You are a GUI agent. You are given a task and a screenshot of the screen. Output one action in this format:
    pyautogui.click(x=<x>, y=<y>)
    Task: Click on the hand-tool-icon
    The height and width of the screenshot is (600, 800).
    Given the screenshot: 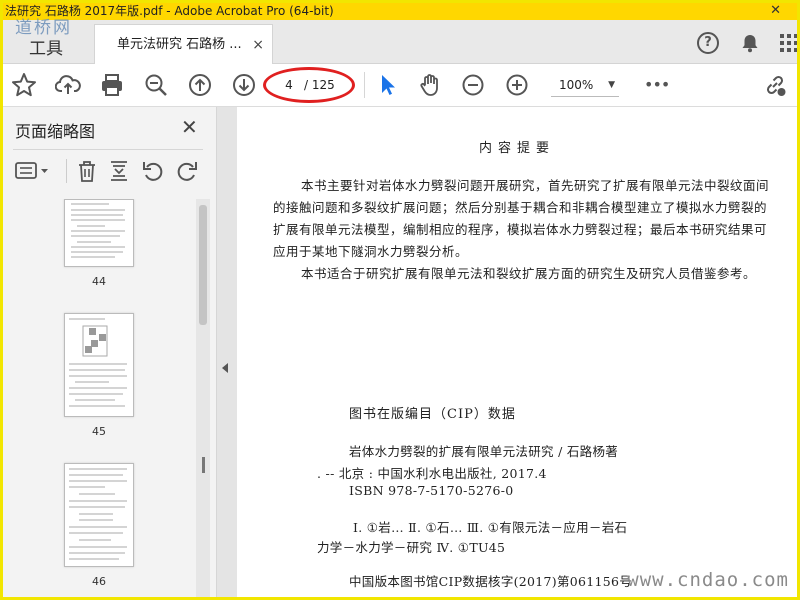 What is the action you would take?
    pyautogui.click(x=430, y=85)
    